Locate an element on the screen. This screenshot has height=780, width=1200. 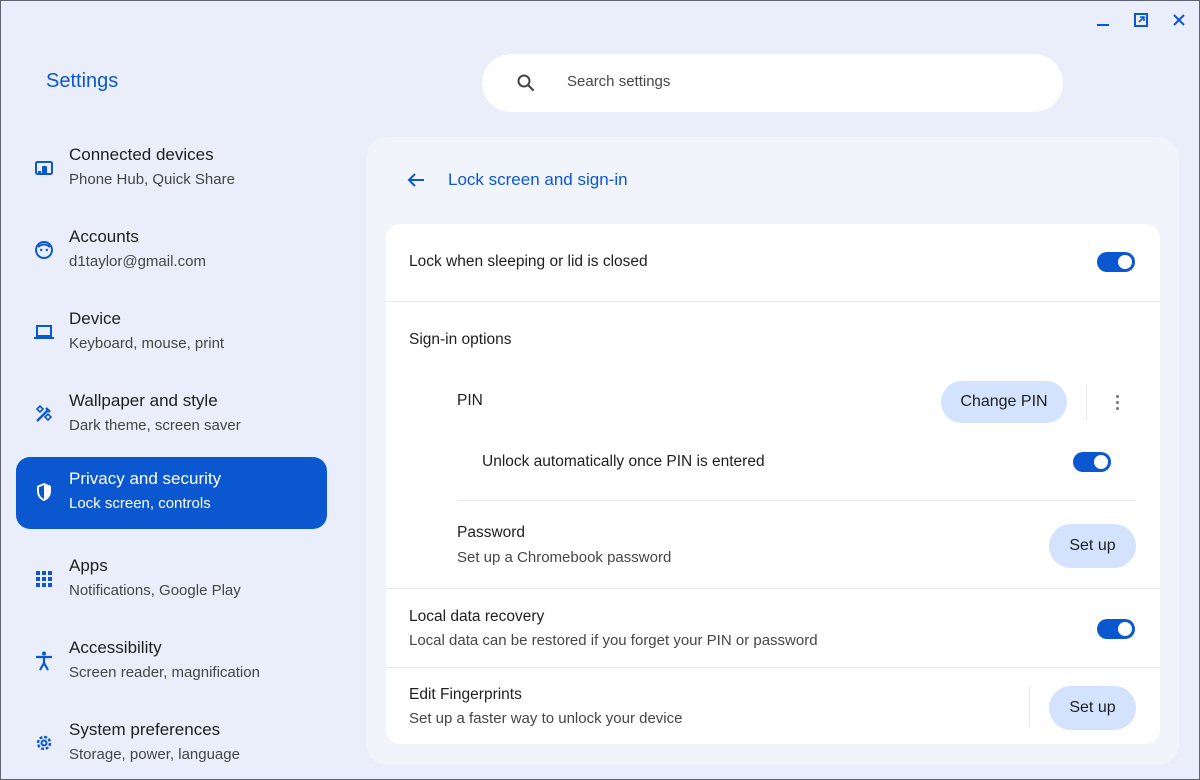
shield-icon is located at coordinates (44, 492).